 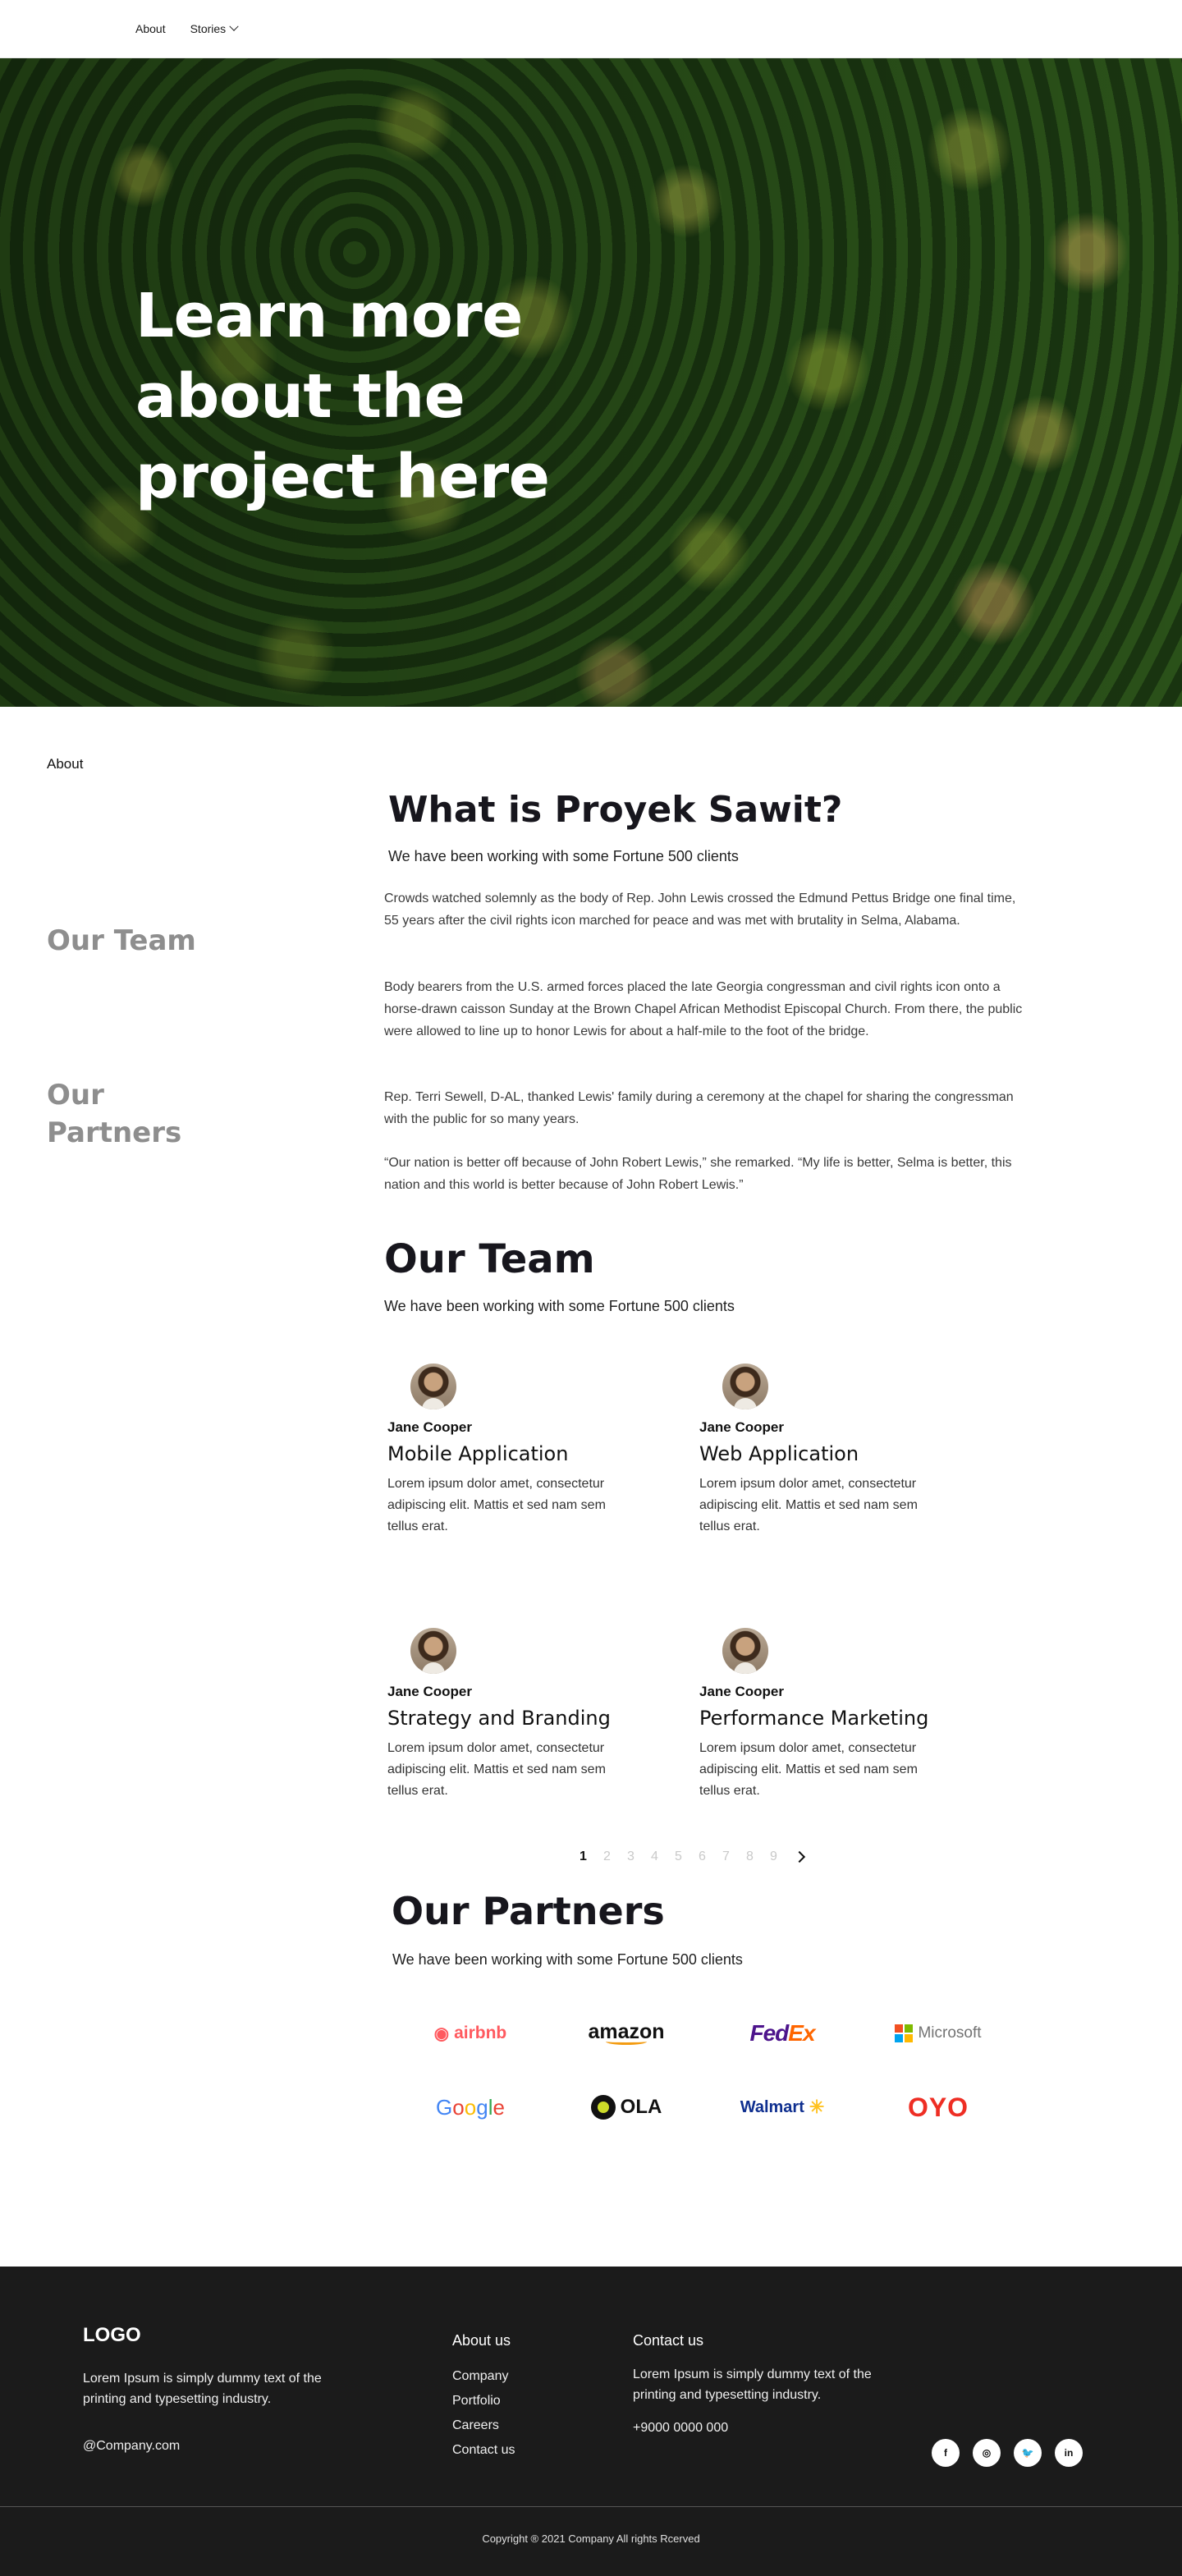 I want to click on linkedin-icon: in, so click(x=1069, y=2453).